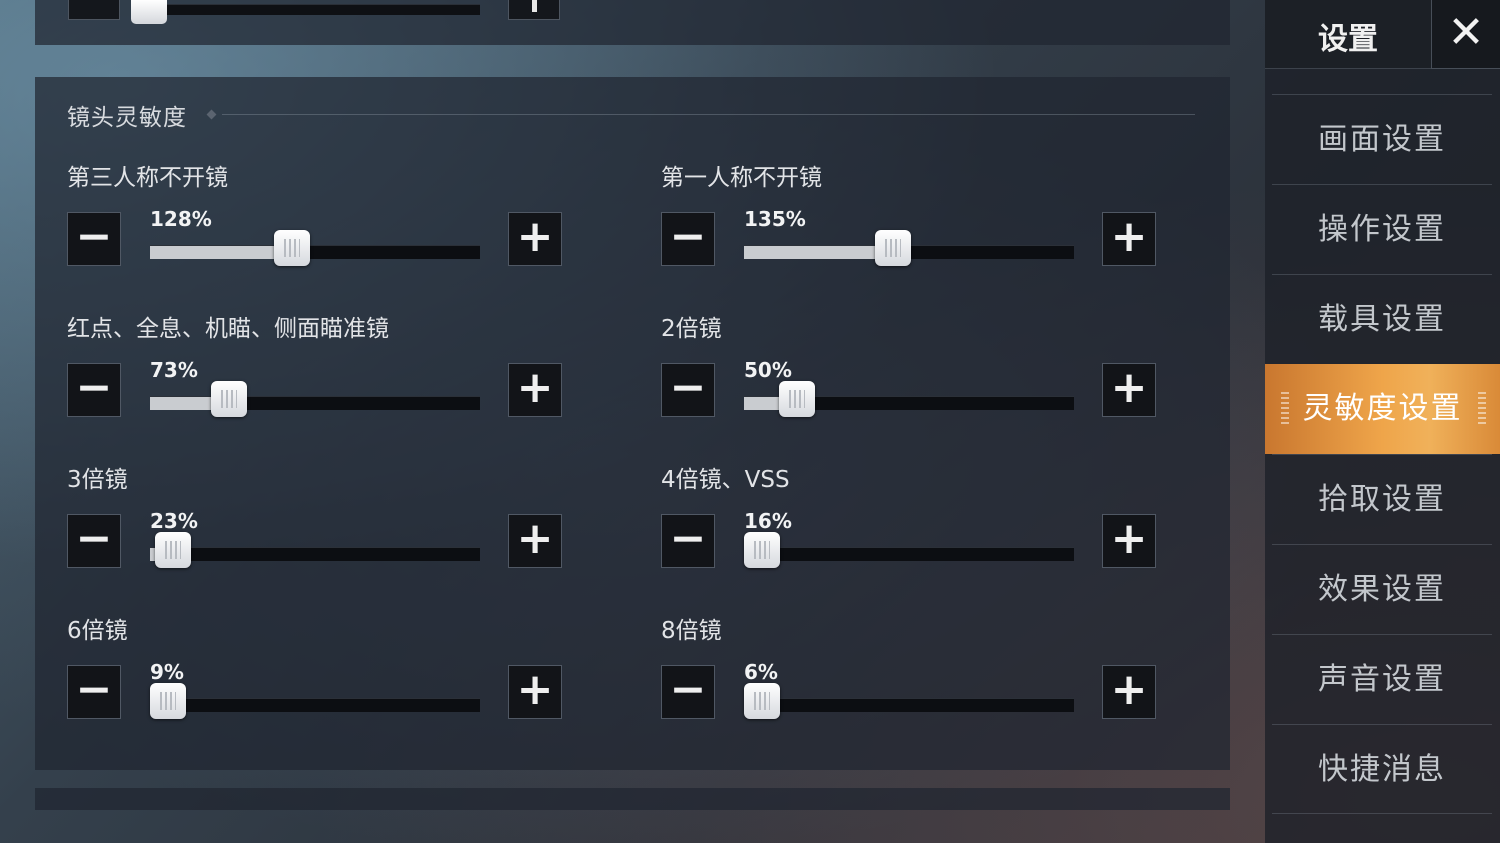 The height and width of the screenshot is (843, 1500). I want to click on sidebar-item: 拾取设置, so click(1382, 499).